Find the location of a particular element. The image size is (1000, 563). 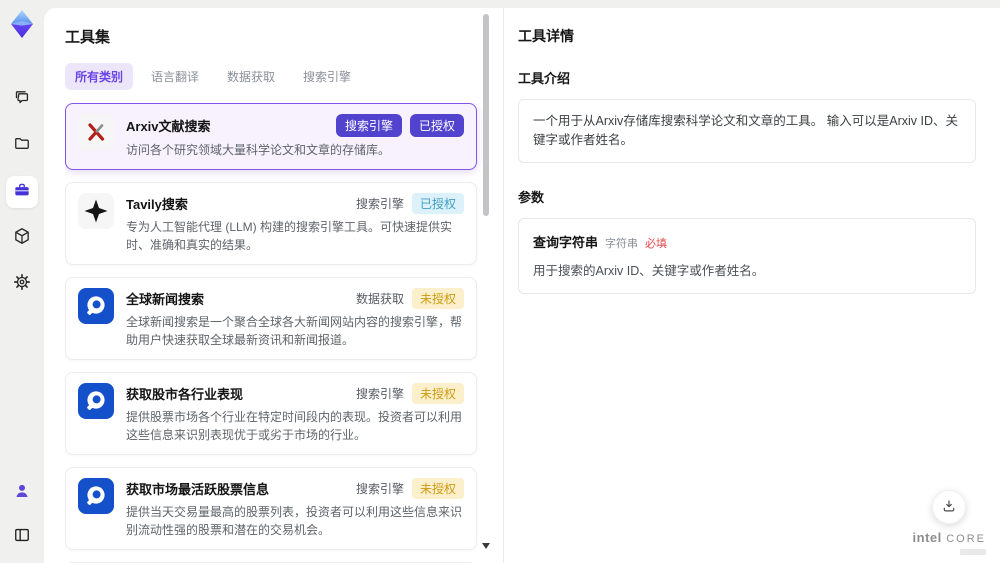

gear-icon is located at coordinates (22, 284).